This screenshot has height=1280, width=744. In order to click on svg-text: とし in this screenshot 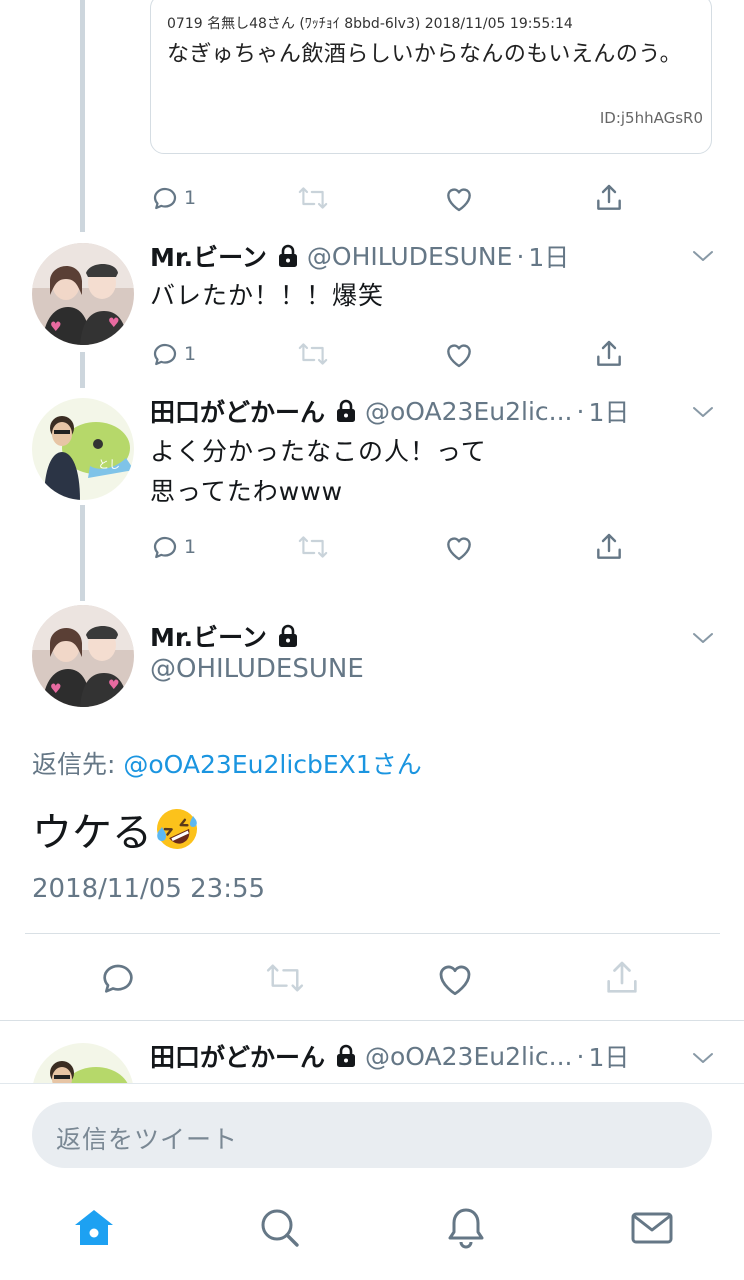, I will do `click(109, 464)`.